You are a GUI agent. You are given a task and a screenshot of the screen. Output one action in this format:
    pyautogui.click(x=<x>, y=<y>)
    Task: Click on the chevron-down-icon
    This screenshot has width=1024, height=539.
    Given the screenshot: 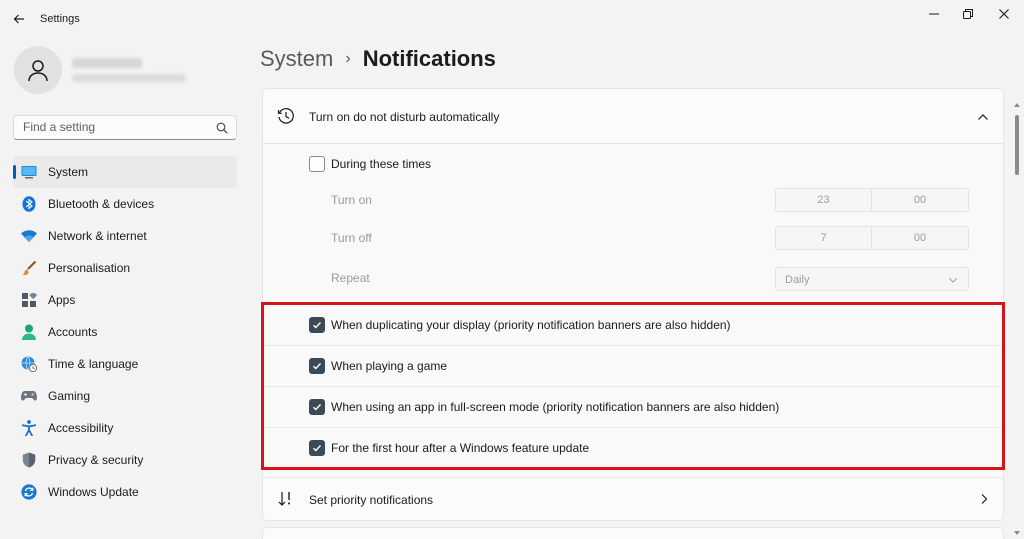 What is the action you would take?
    pyautogui.click(x=953, y=280)
    